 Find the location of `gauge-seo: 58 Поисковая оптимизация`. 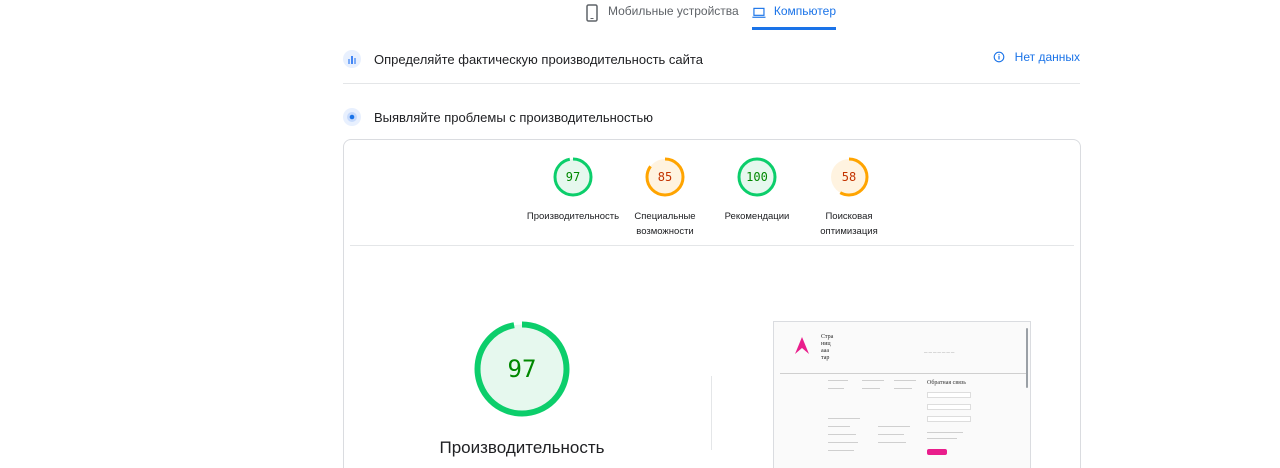

gauge-seo: 58 Поисковая оптимизация is located at coordinates (849, 198).